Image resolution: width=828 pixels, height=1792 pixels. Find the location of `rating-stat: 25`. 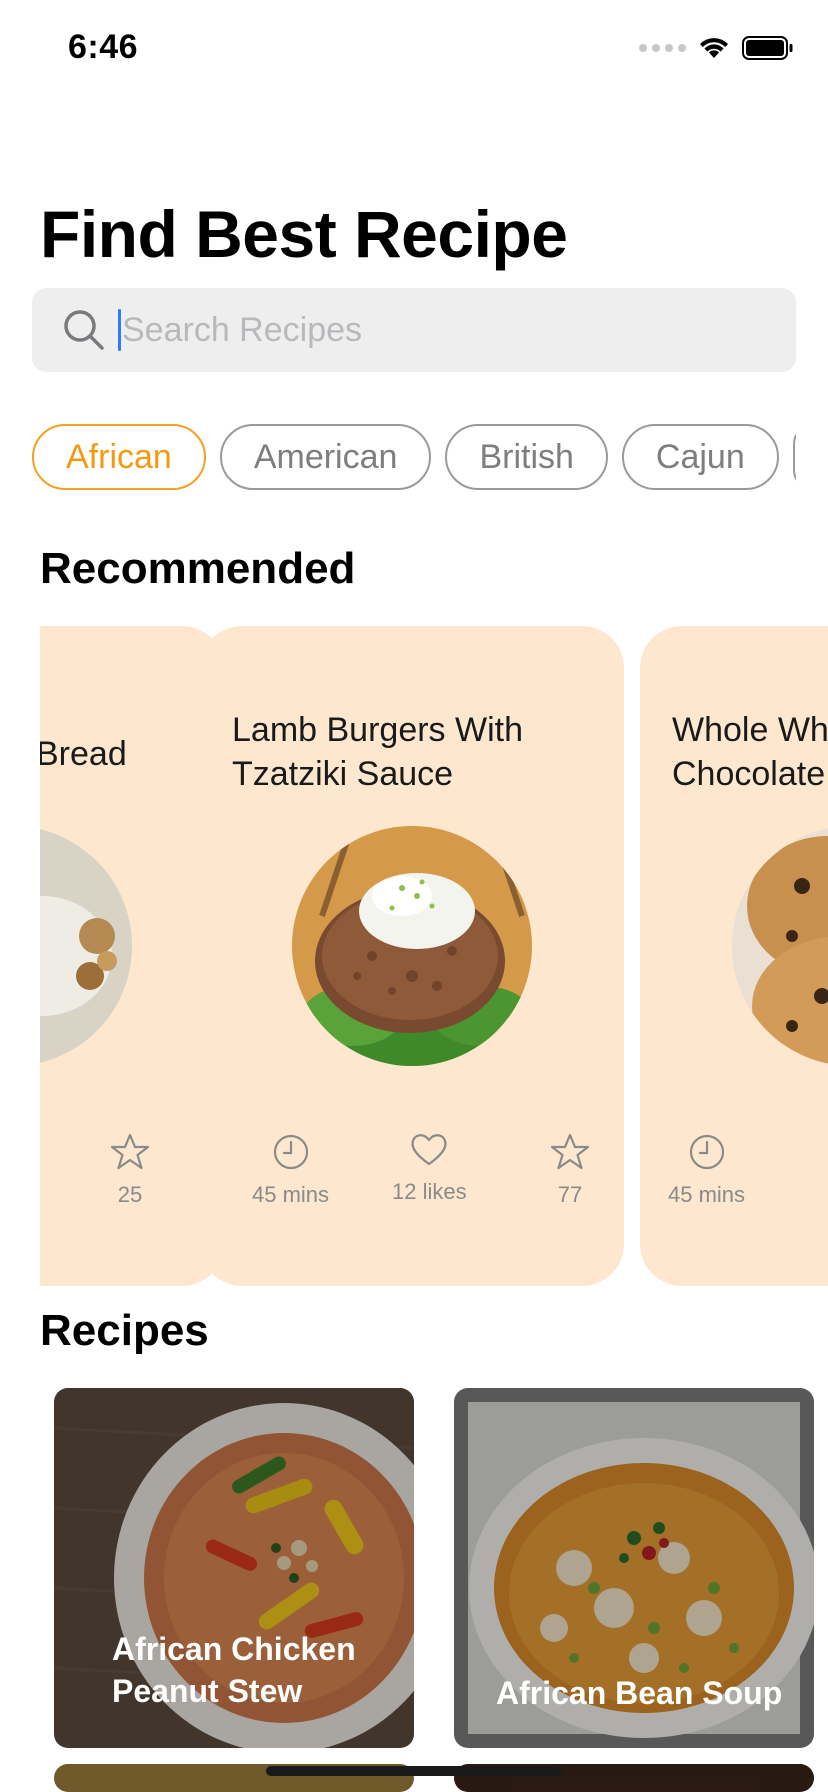

rating-stat: 25 is located at coordinates (130, 1170).